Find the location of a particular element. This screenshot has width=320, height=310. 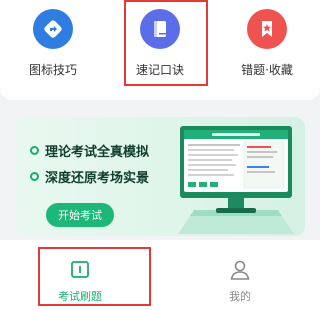

compass-arrow-icon is located at coordinates (53, 29).